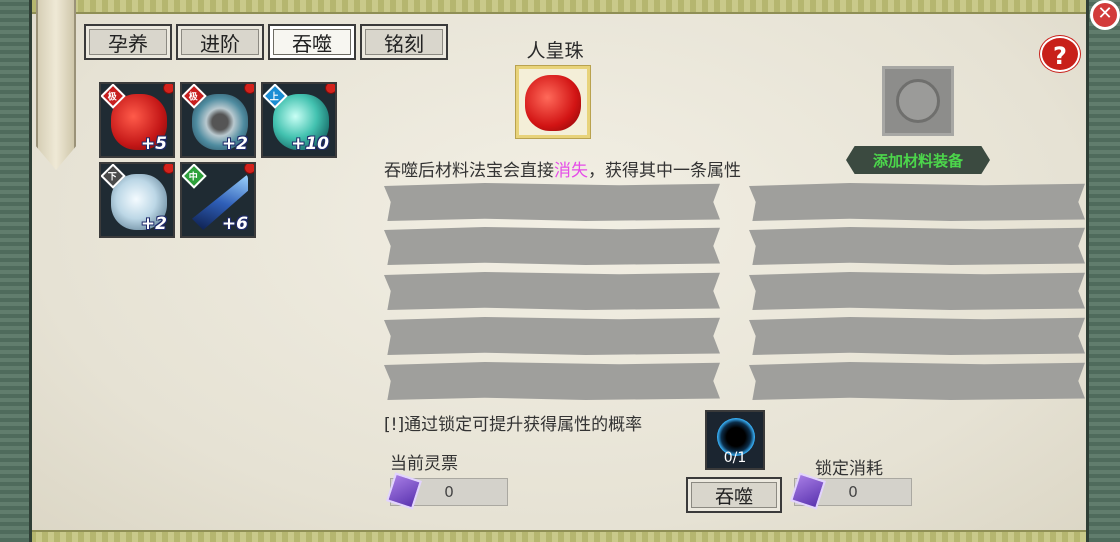  What do you see at coordinates (299, 120) in the screenshot?
I see `inventory-item: 上 +10` at bounding box center [299, 120].